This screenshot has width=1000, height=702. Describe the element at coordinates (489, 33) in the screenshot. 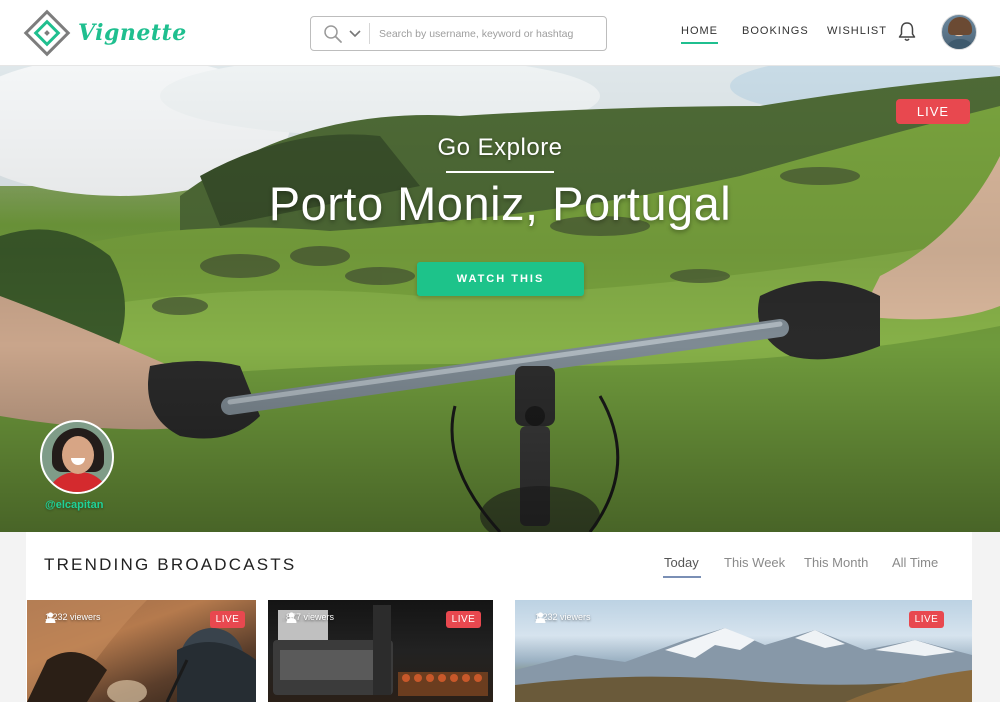

I see `search-input` at that location.